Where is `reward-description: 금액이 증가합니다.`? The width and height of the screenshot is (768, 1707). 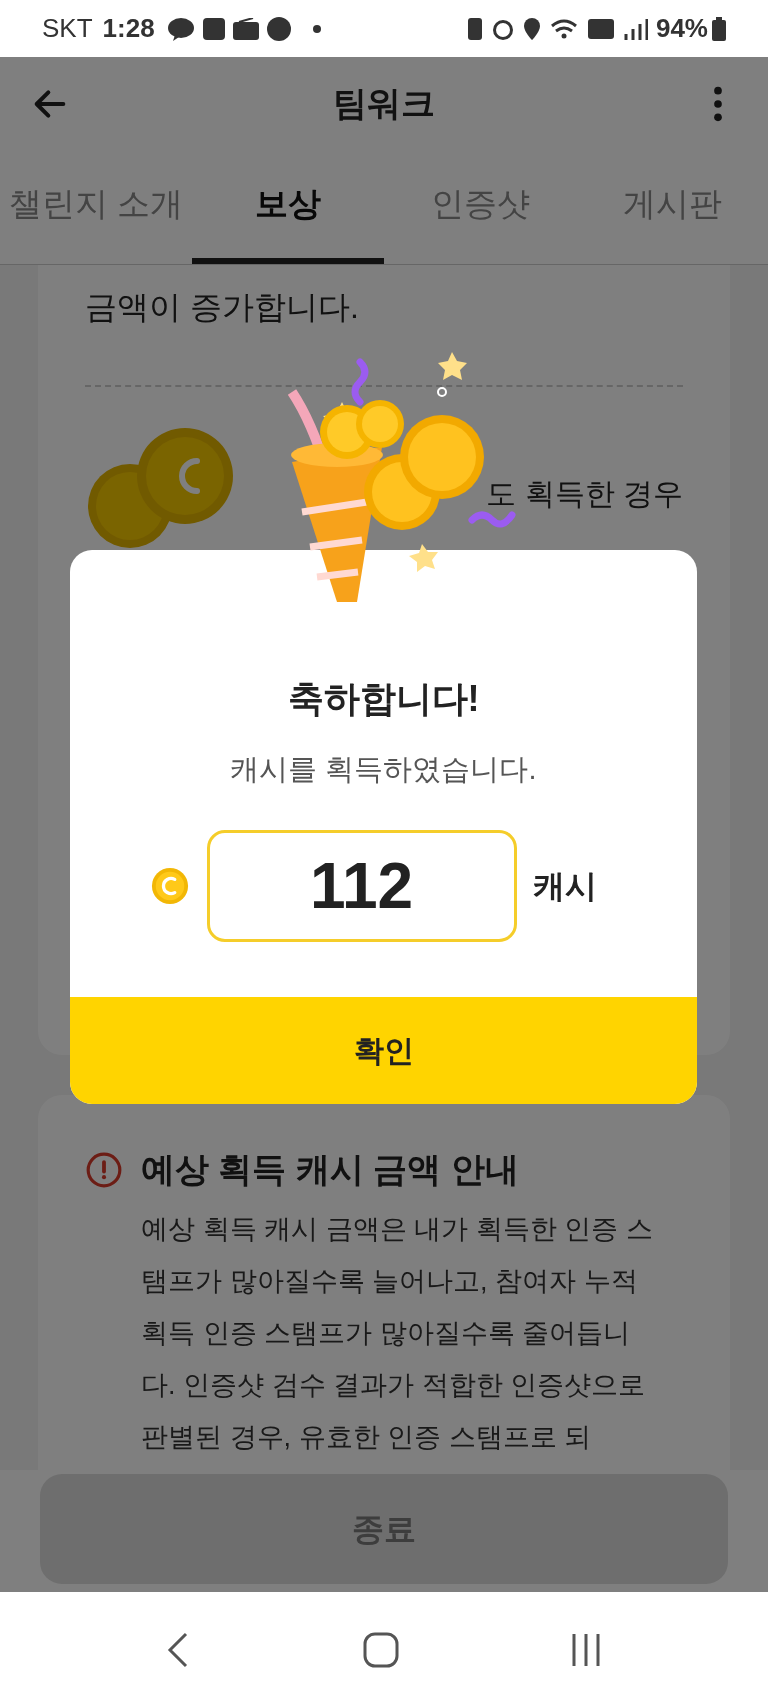
reward-description: 금액이 증가합니다. is located at coordinates (222, 307).